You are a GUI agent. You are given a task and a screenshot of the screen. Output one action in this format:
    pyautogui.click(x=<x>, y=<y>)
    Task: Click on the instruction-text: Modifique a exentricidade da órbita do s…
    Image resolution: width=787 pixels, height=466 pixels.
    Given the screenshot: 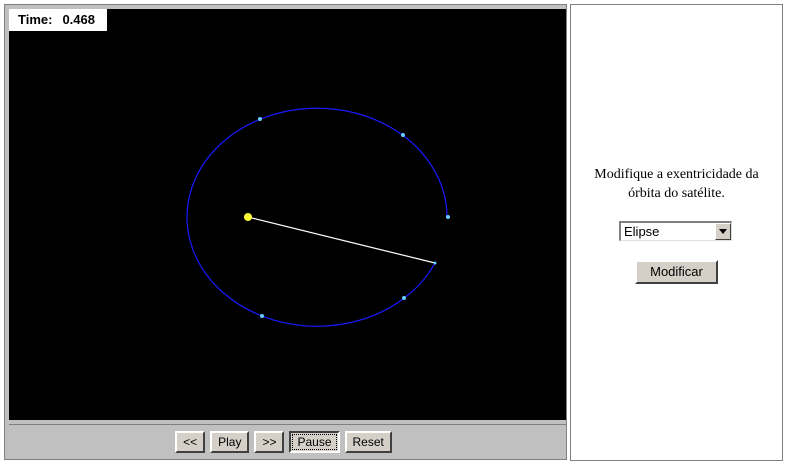 What is the action you would take?
    pyautogui.click(x=676, y=184)
    